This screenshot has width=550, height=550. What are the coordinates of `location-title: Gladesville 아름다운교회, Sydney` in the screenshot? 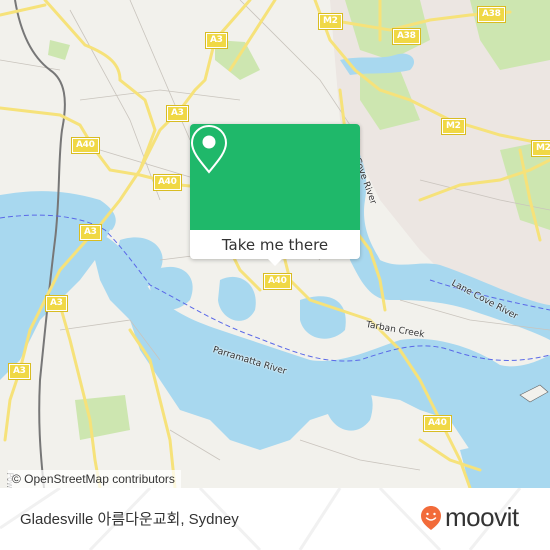 It's located at (129, 519).